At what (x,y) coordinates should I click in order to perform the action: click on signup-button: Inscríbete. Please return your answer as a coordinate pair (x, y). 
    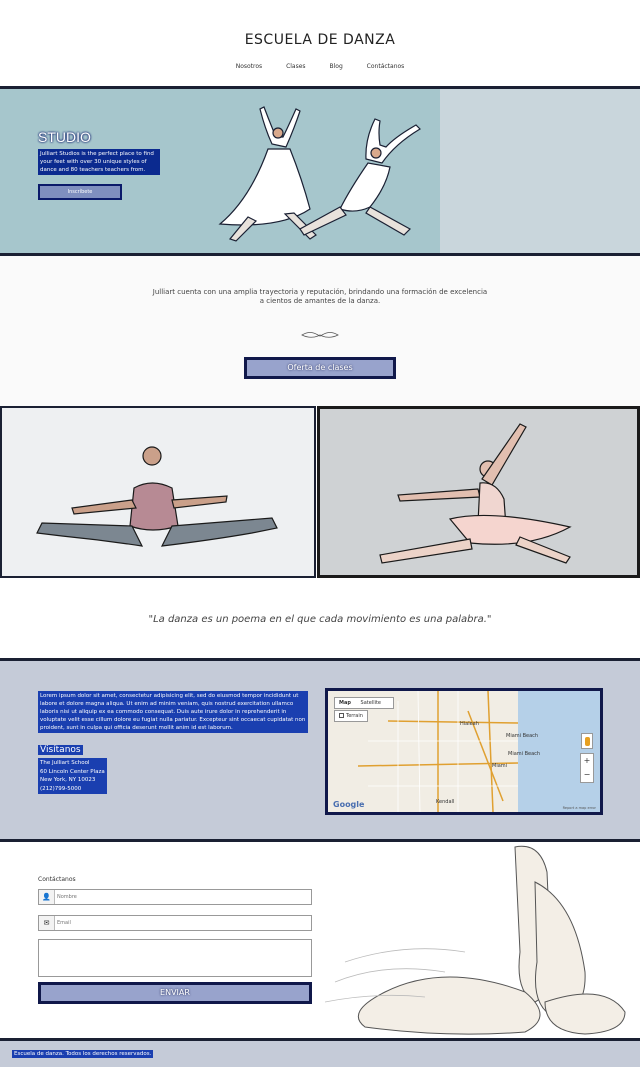
    Looking at the image, I should click on (80, 192).